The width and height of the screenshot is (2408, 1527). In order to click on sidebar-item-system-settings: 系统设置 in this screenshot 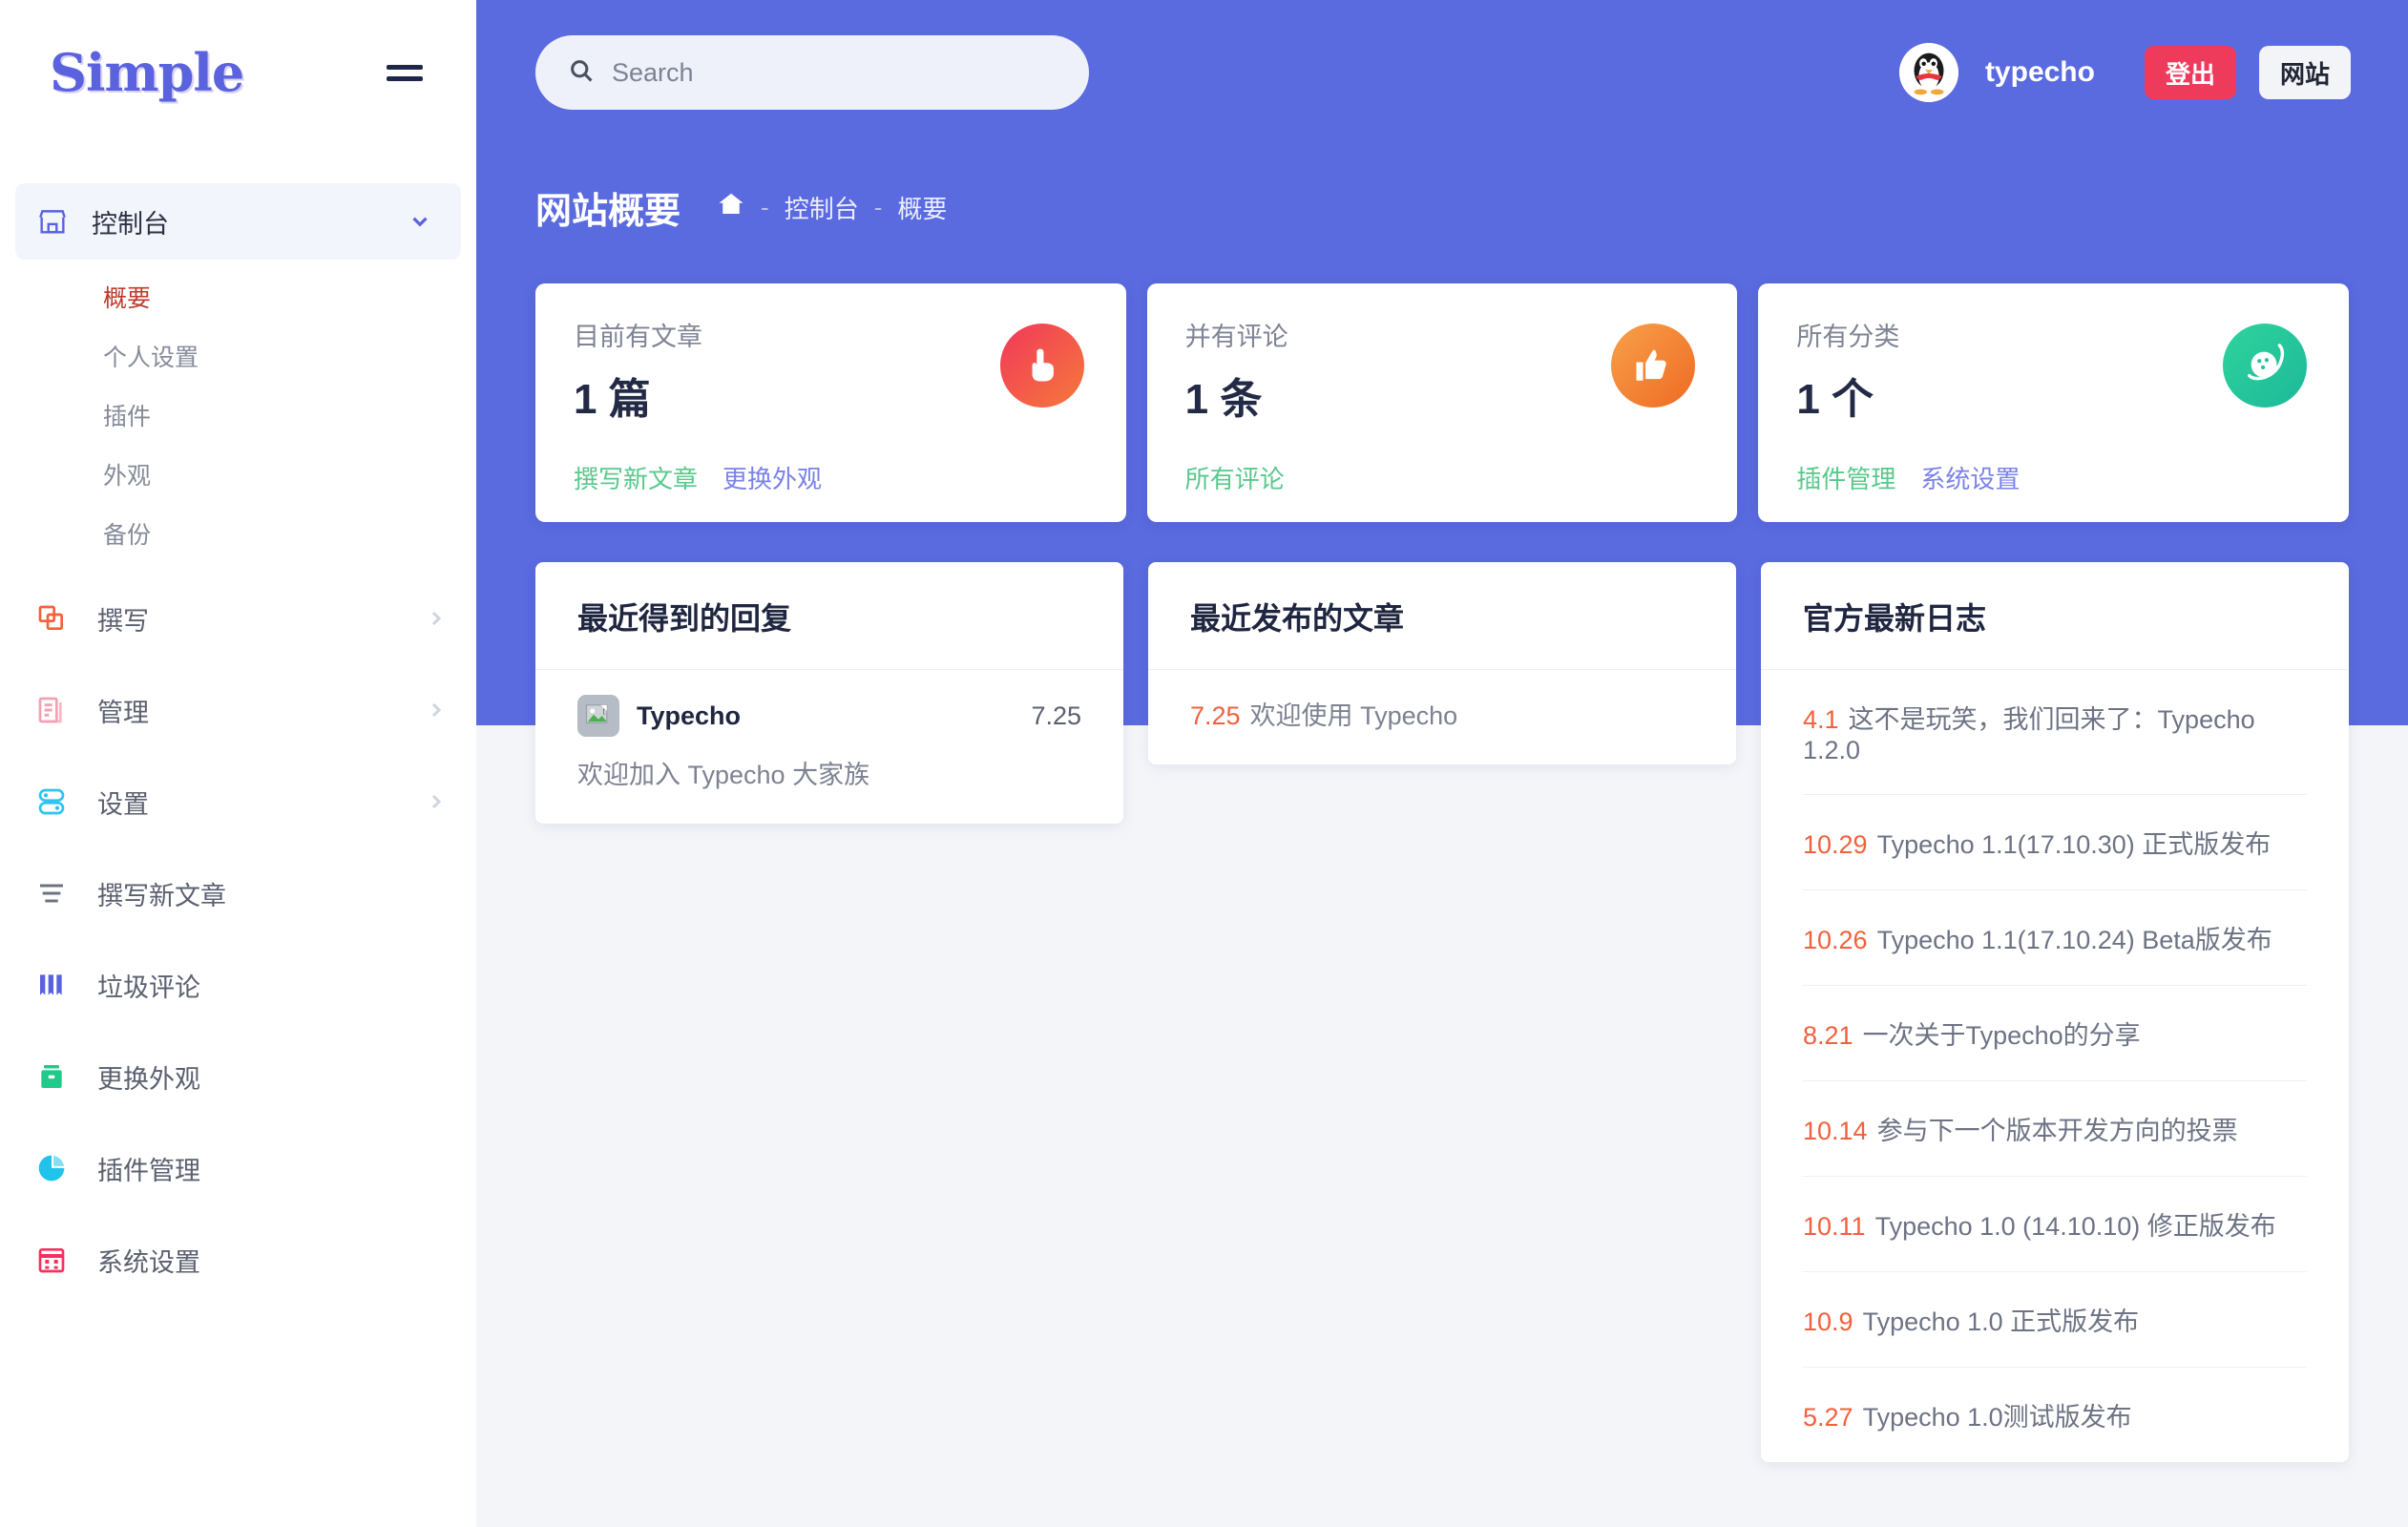, I will do `click(238, 1260)`.